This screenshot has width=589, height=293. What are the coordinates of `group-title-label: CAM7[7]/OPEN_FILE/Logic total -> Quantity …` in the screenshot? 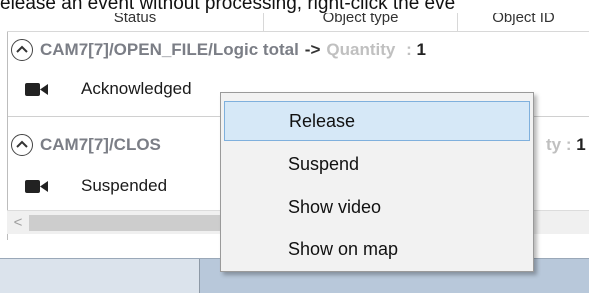 It's located at (233, 50).